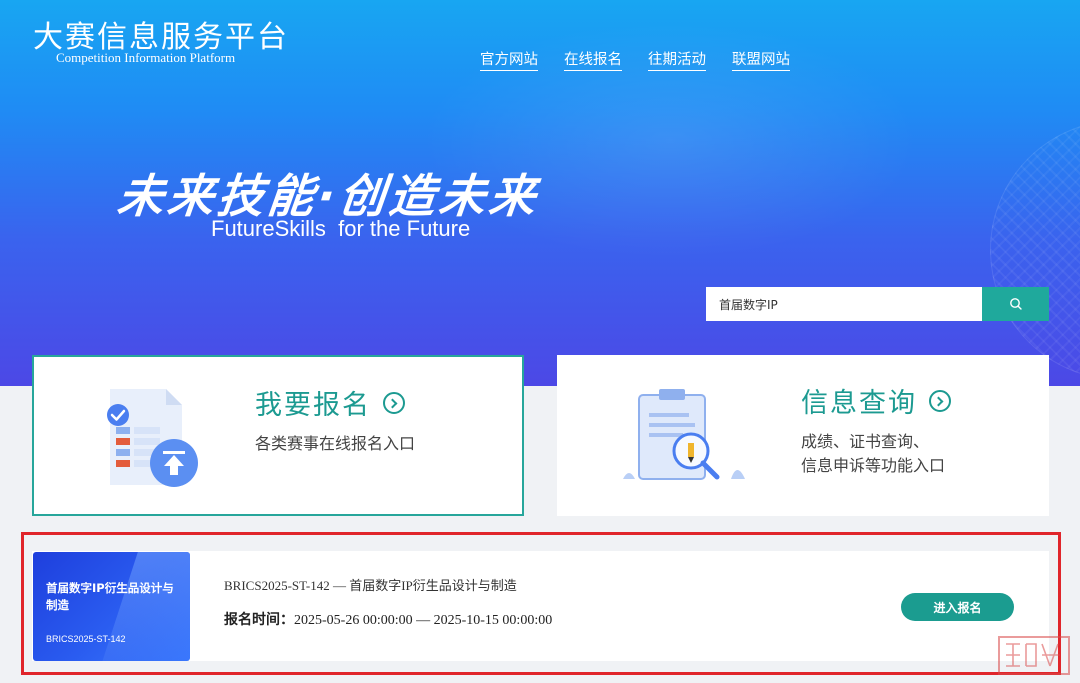 The width and height of the screenshot is (1080, 683). What do you see at coordinates (873, 465) in the screenshot?
I see `query-card-desc-line2: 信息申诉等功能入口` at bounding box center [873, 465].